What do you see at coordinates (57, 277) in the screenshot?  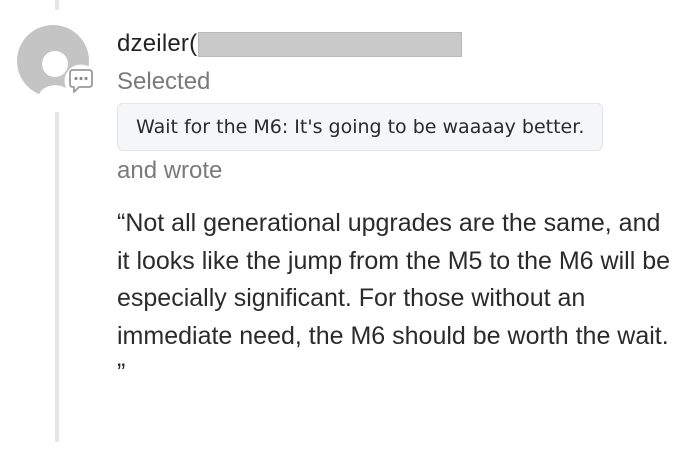 I see `thread-line` at bounding box center [57, 277].